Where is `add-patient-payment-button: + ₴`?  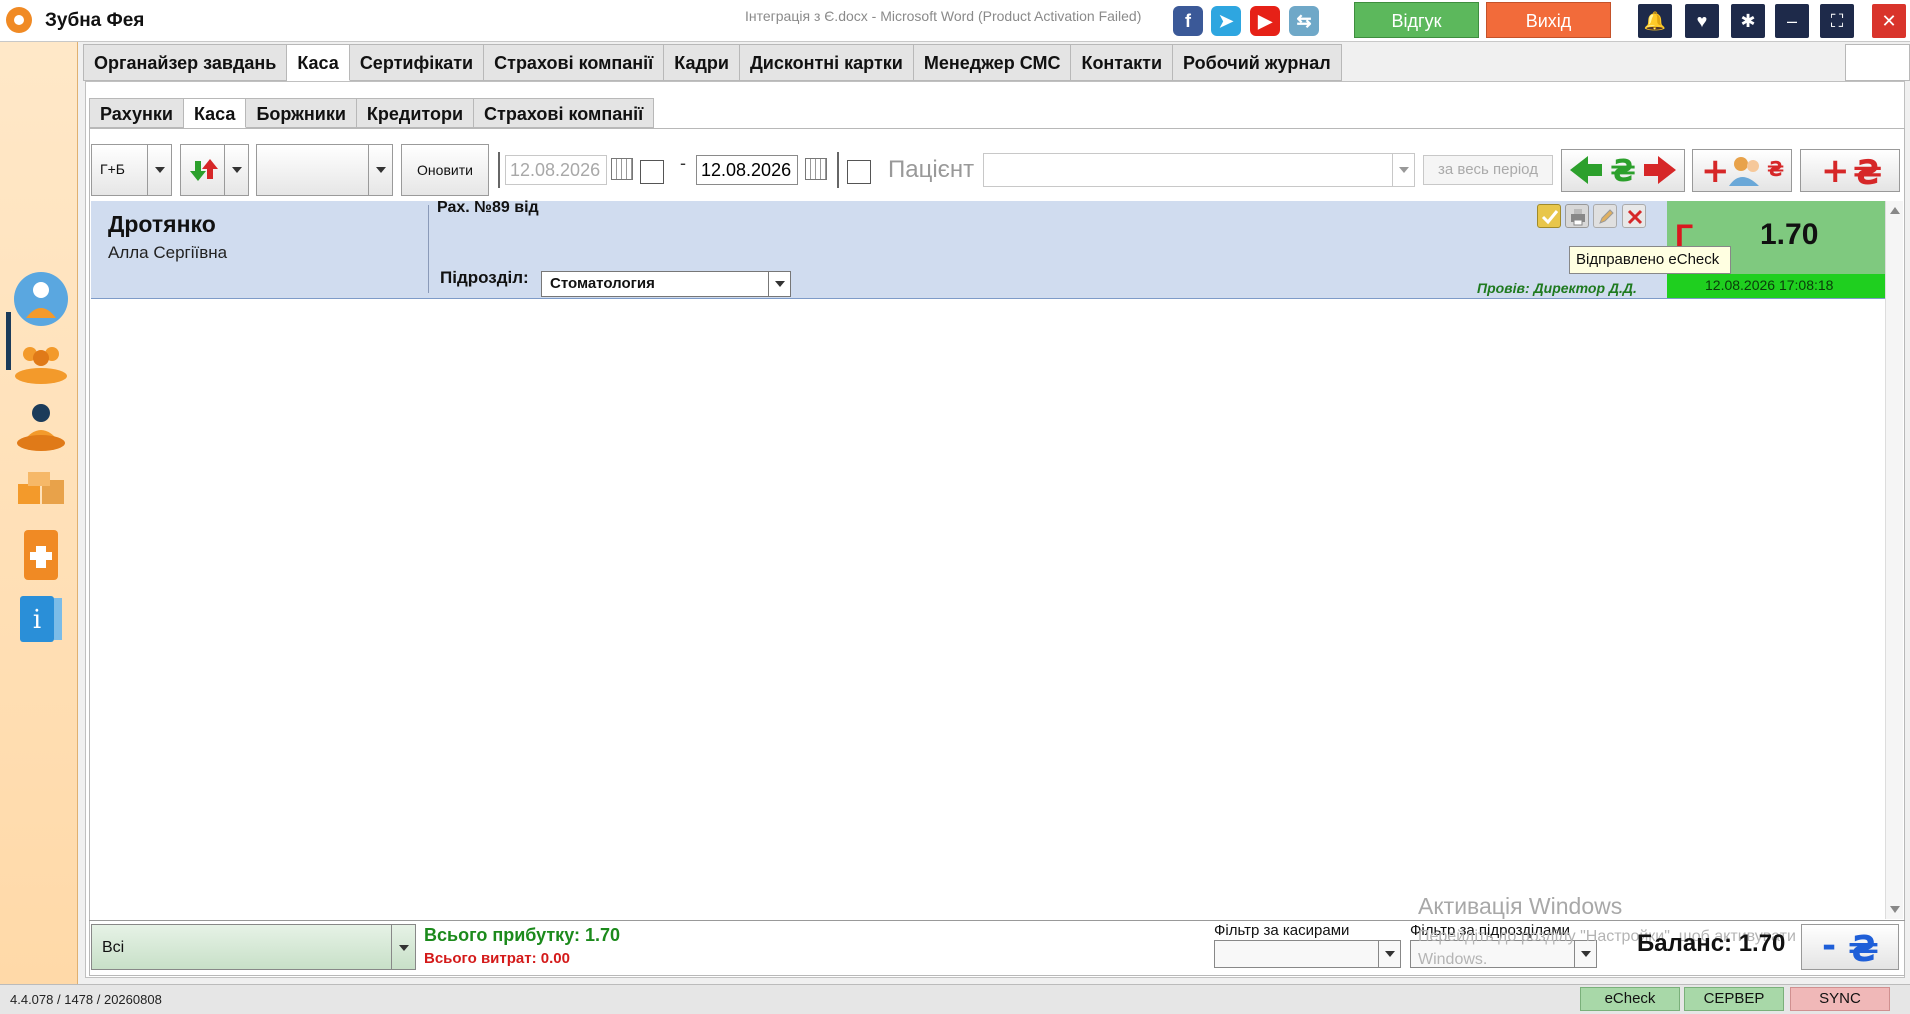 add-patient-payment-button: + ₴ is located at coordinates (1742, 170).